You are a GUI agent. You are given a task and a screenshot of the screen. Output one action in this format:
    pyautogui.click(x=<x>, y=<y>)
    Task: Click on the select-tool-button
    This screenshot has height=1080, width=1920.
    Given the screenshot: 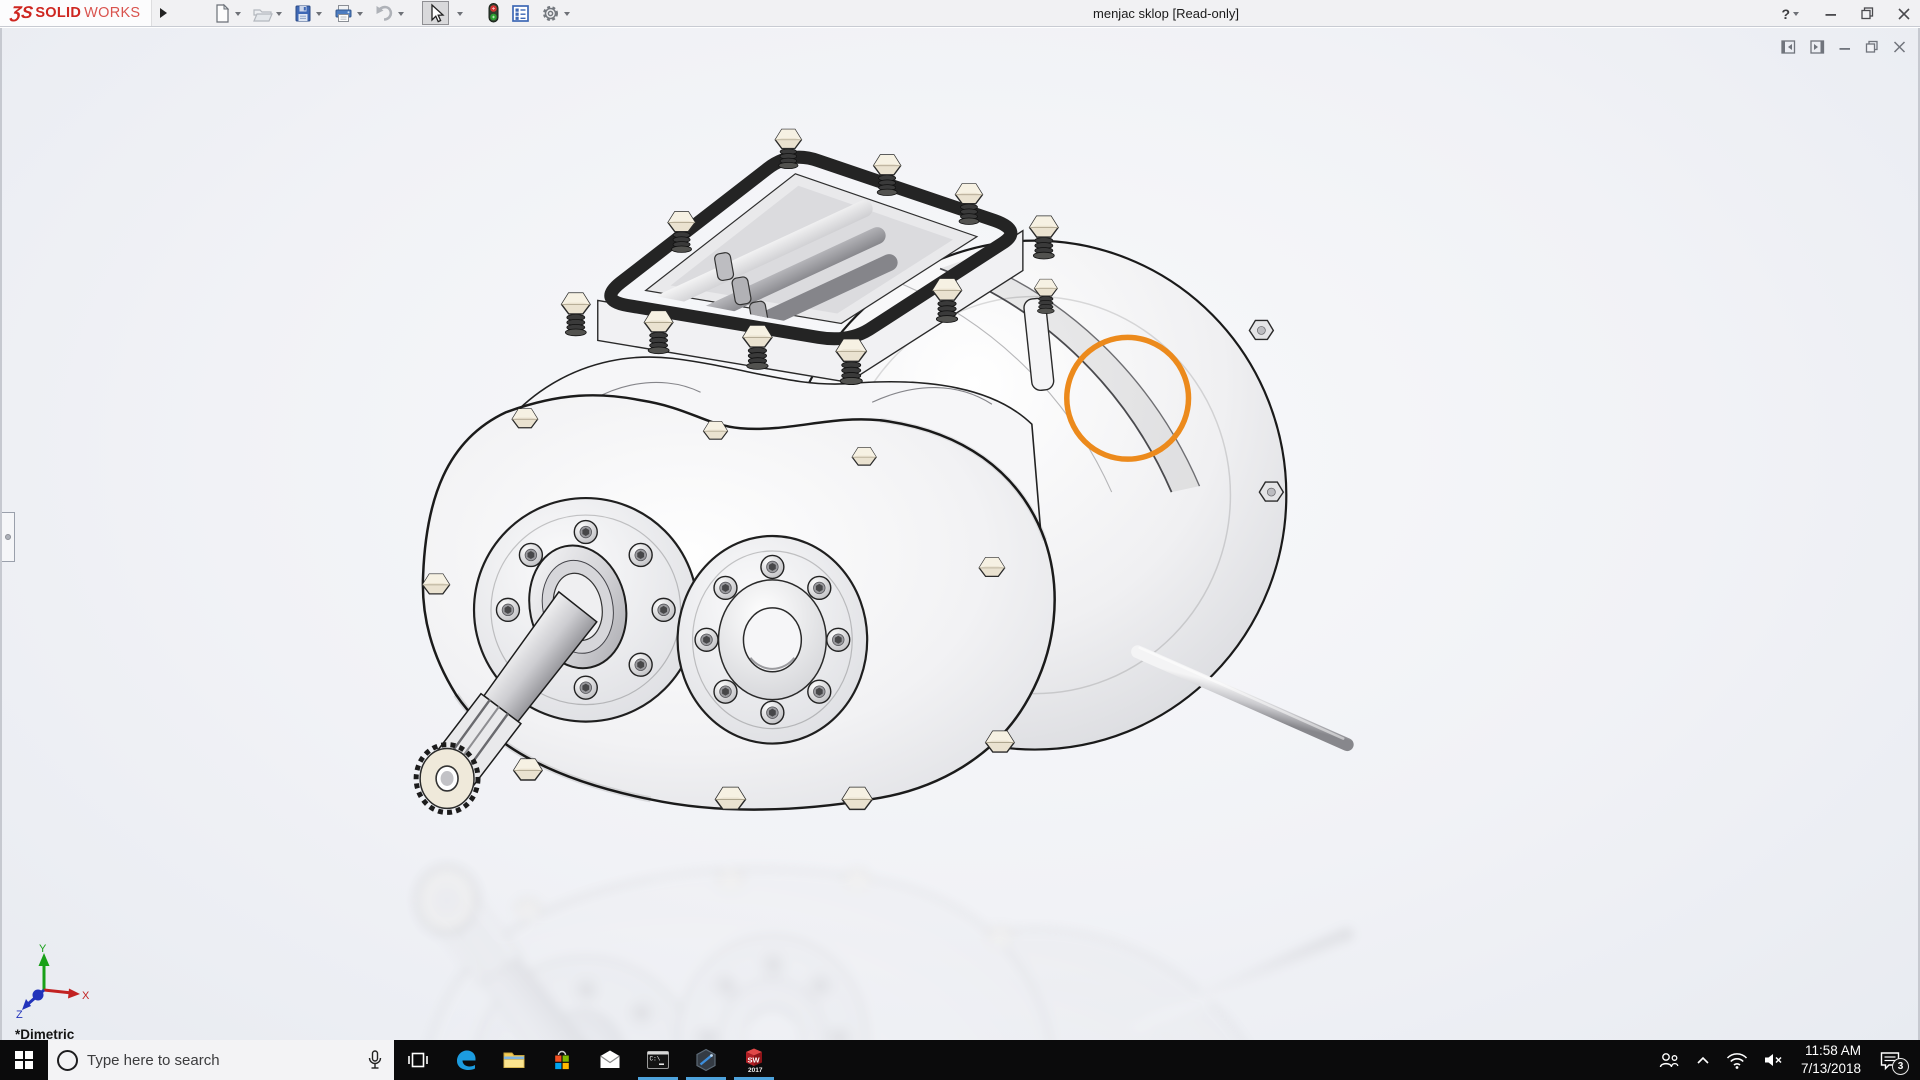 What is the action you would take?
    pyautogui.click(x=435, y=13)
    